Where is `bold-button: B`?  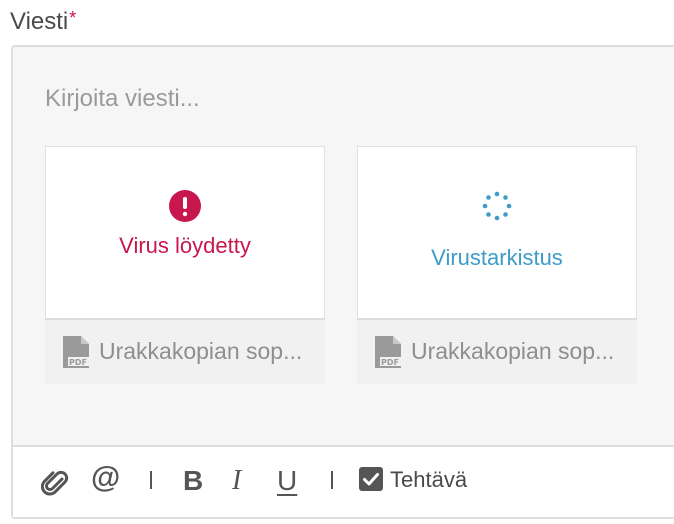
bold-button: B is located at coordinates (193, 481).